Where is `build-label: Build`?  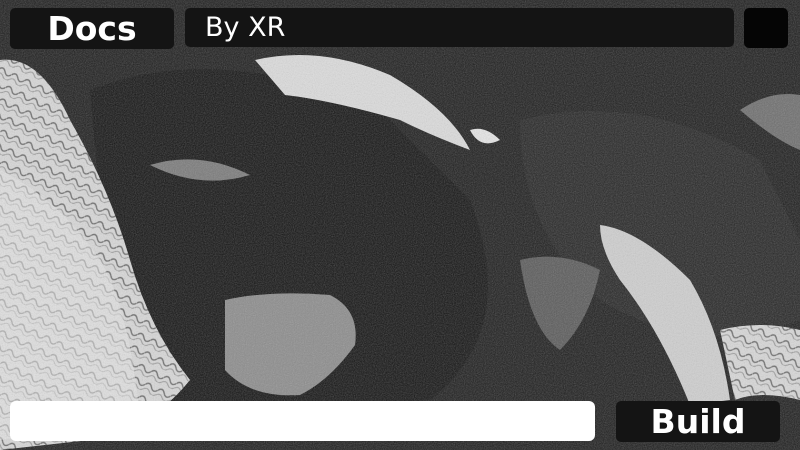 build-label: Build is located at coordinates (698, 421).